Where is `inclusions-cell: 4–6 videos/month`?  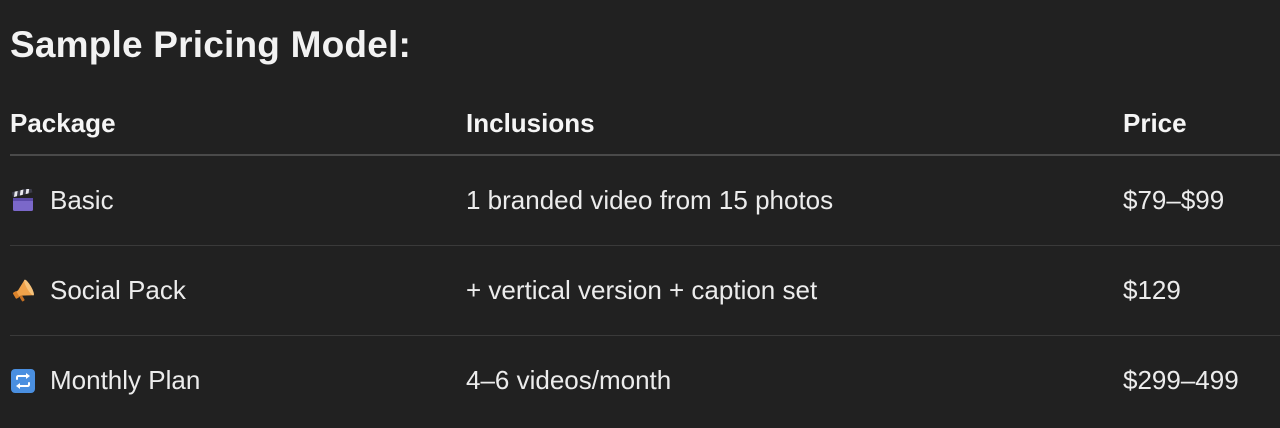 inclusions-cell: 4–6 videos/month is located at coordinates (569, 380).